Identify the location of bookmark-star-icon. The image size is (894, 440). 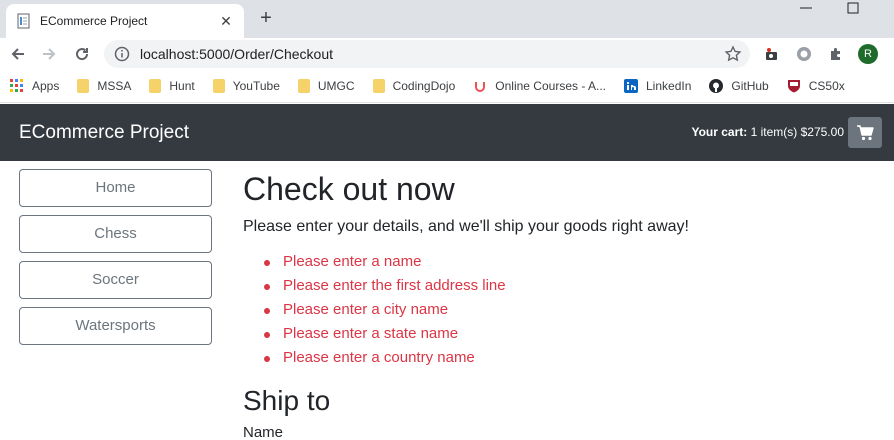
(733, 54).